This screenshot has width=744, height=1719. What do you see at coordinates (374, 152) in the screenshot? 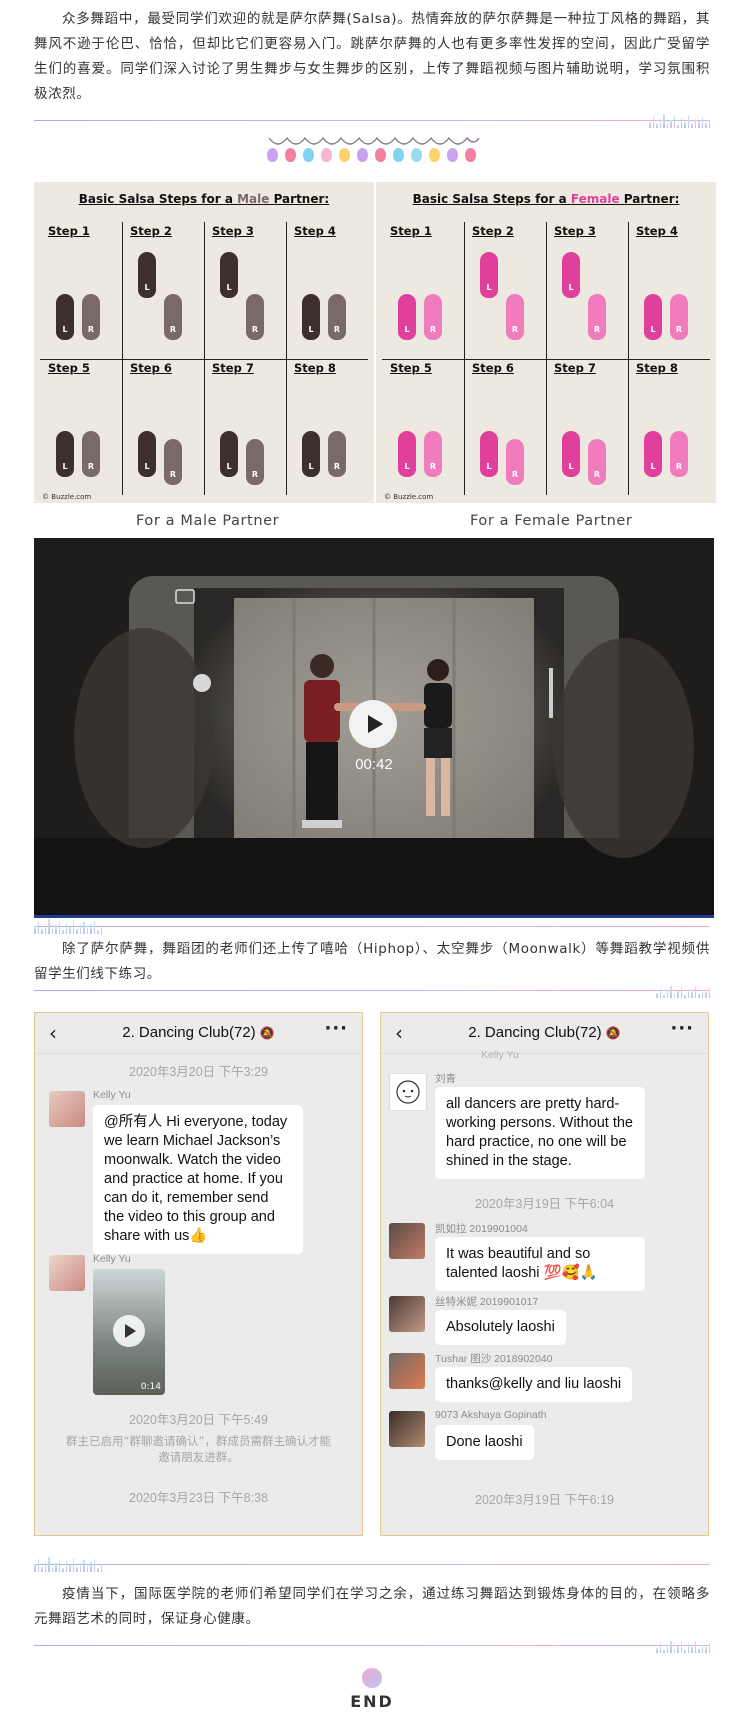
I see `string-lights-decoration` at bounding box center [374, 152].